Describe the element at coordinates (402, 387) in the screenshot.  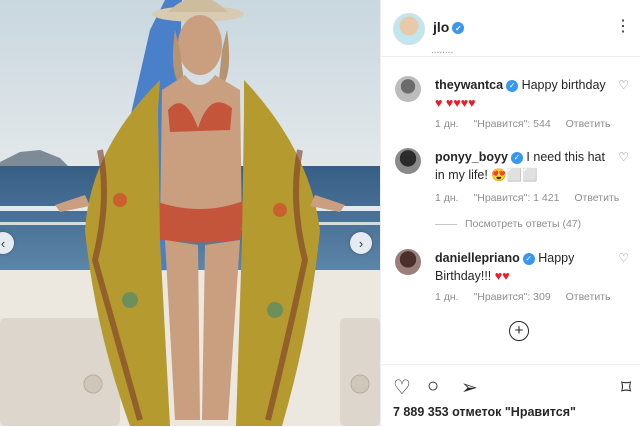
I see `like-icon: ♡` at that location.